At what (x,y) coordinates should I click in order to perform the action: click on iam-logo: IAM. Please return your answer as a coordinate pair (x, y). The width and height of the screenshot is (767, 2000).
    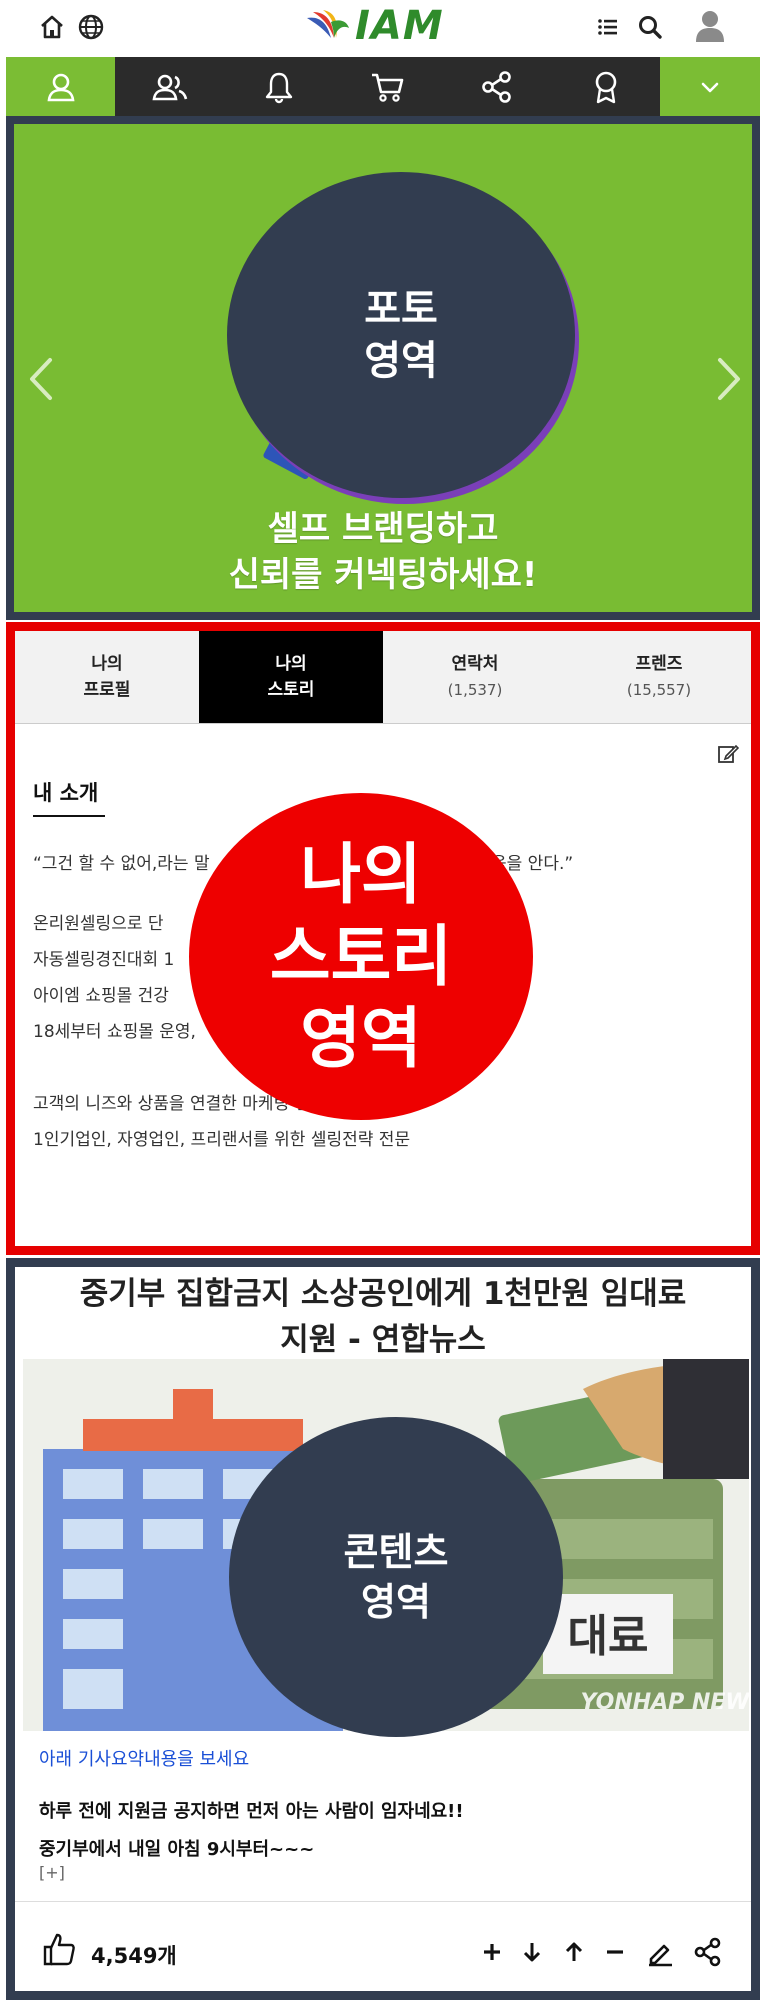
    Looking at the image, I should click on (374, 26).